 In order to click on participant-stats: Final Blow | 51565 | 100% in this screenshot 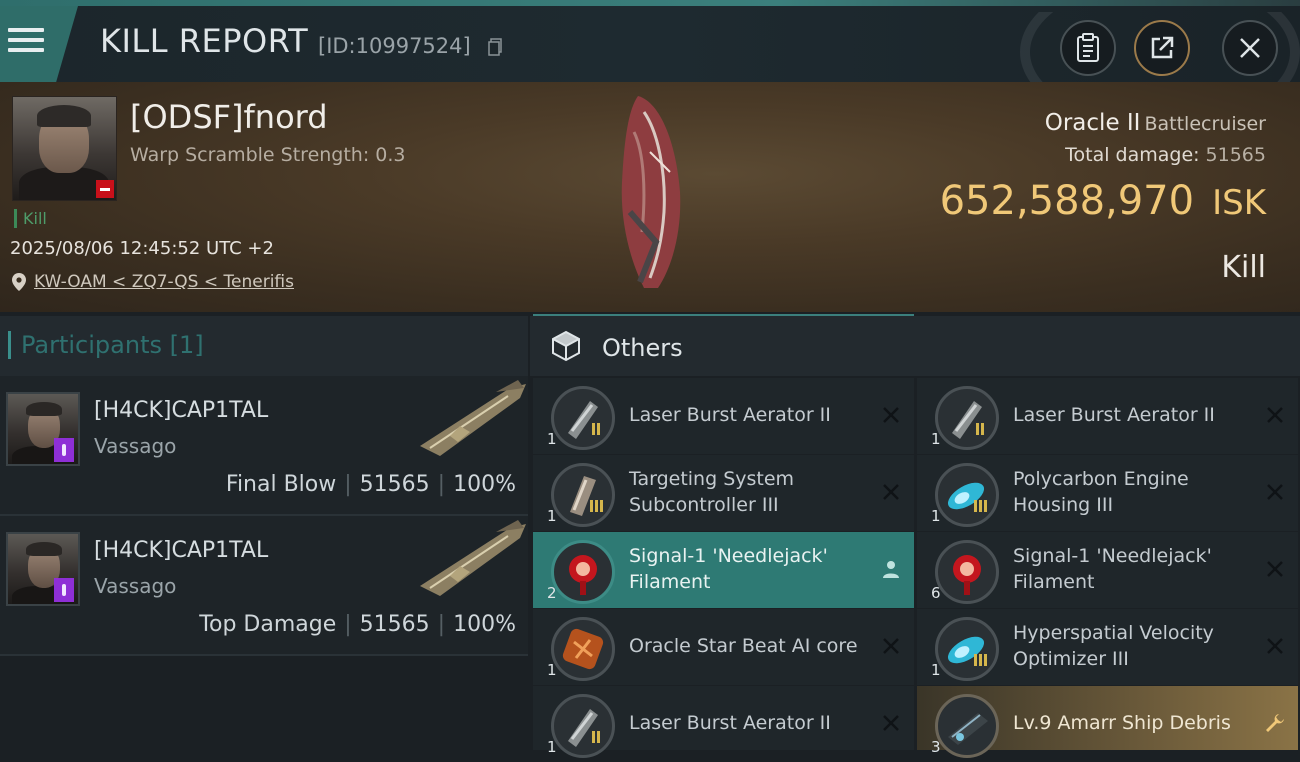, I will do `click(370, 484)`.